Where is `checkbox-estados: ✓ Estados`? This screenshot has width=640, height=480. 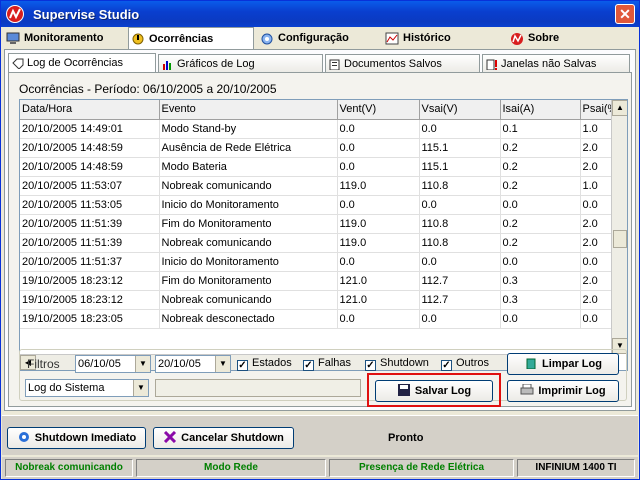 checkbox-estados: ✓ Estados is located at coordinates (264, 364).